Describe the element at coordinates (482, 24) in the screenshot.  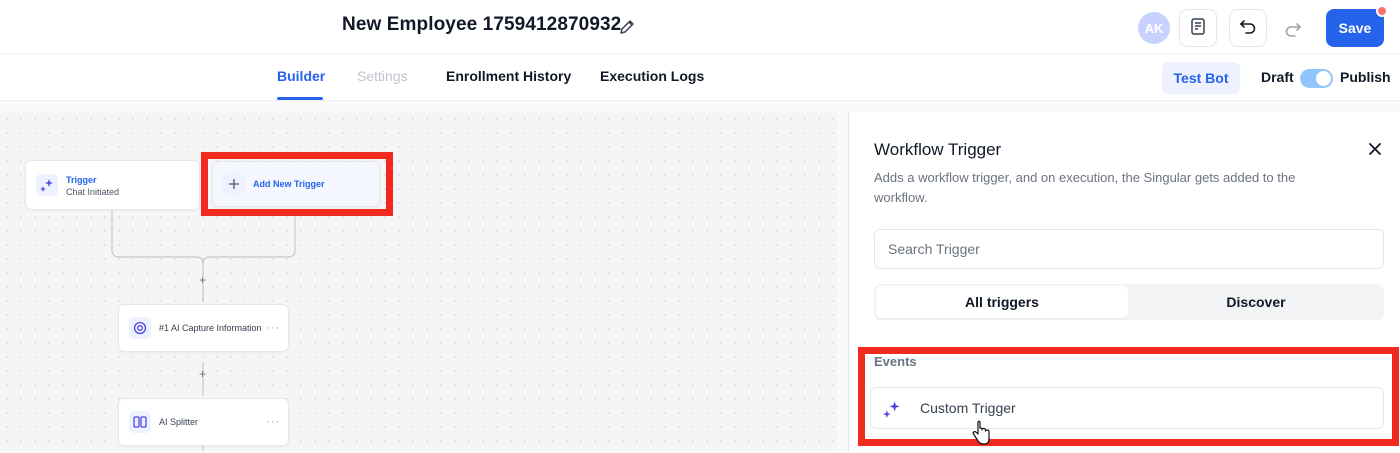
I see `workflow-title: New Employee 1759412870932` at that location.